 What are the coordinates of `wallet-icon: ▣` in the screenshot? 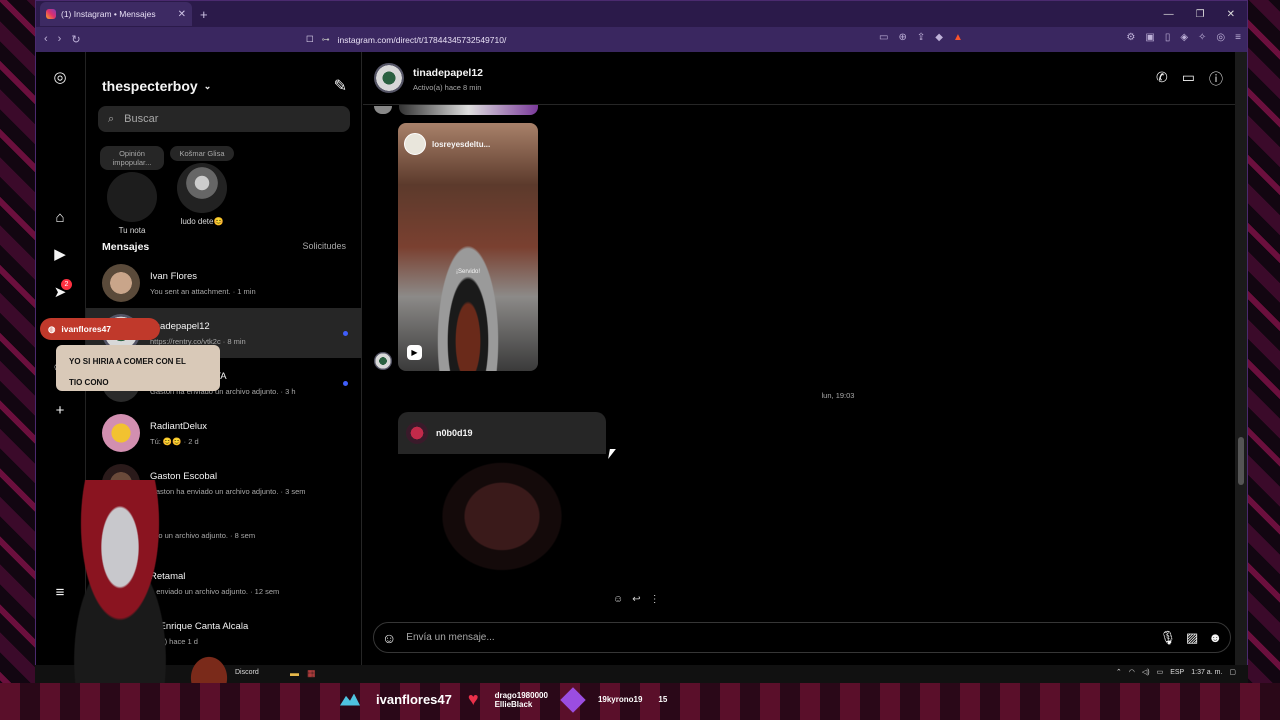 It's located at (1149, 37).